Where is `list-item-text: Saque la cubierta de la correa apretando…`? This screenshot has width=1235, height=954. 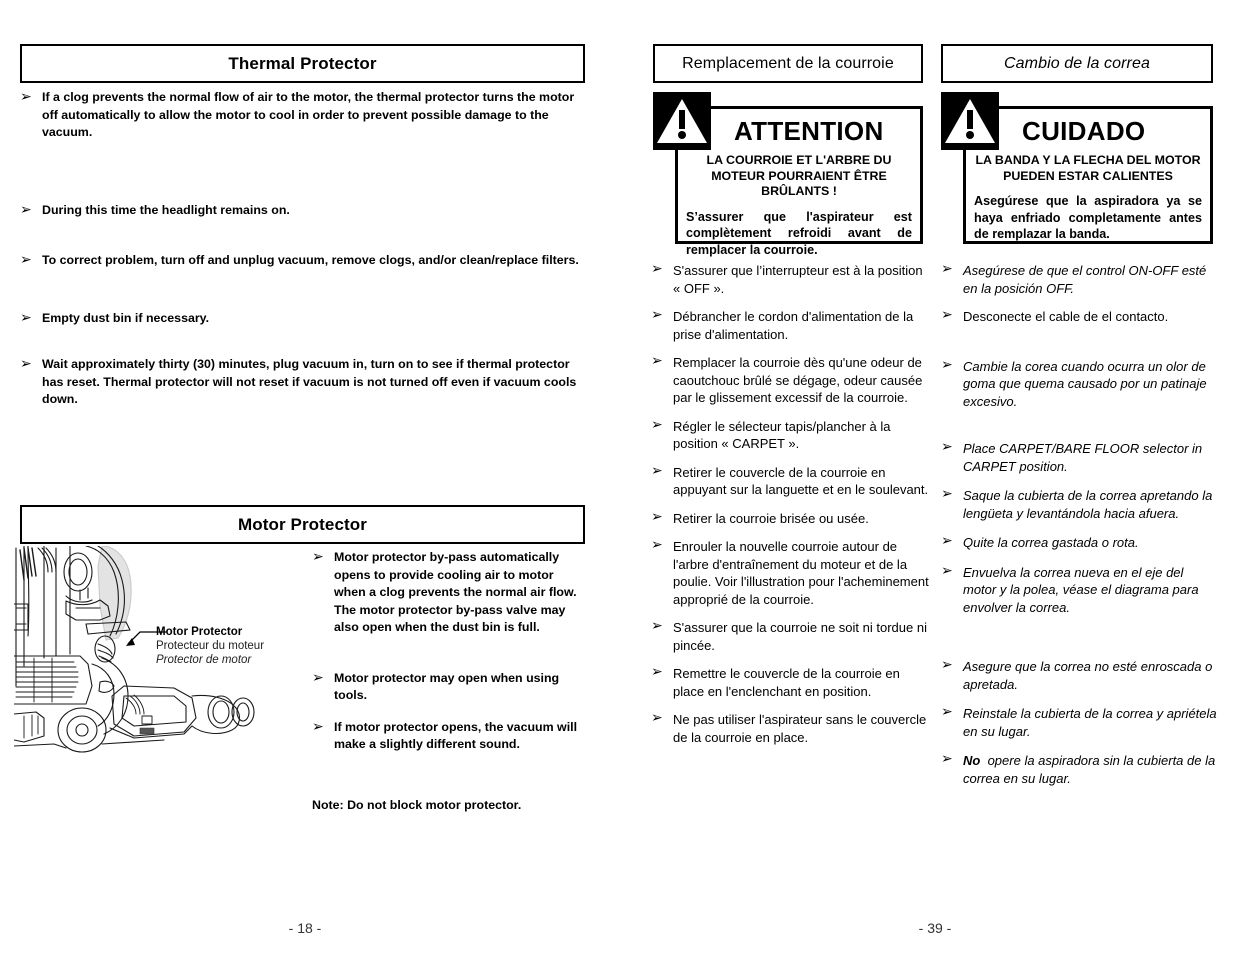
list-item-text: Saque la cubierta de la correa apretando… is located at coordinates (1088, 504).